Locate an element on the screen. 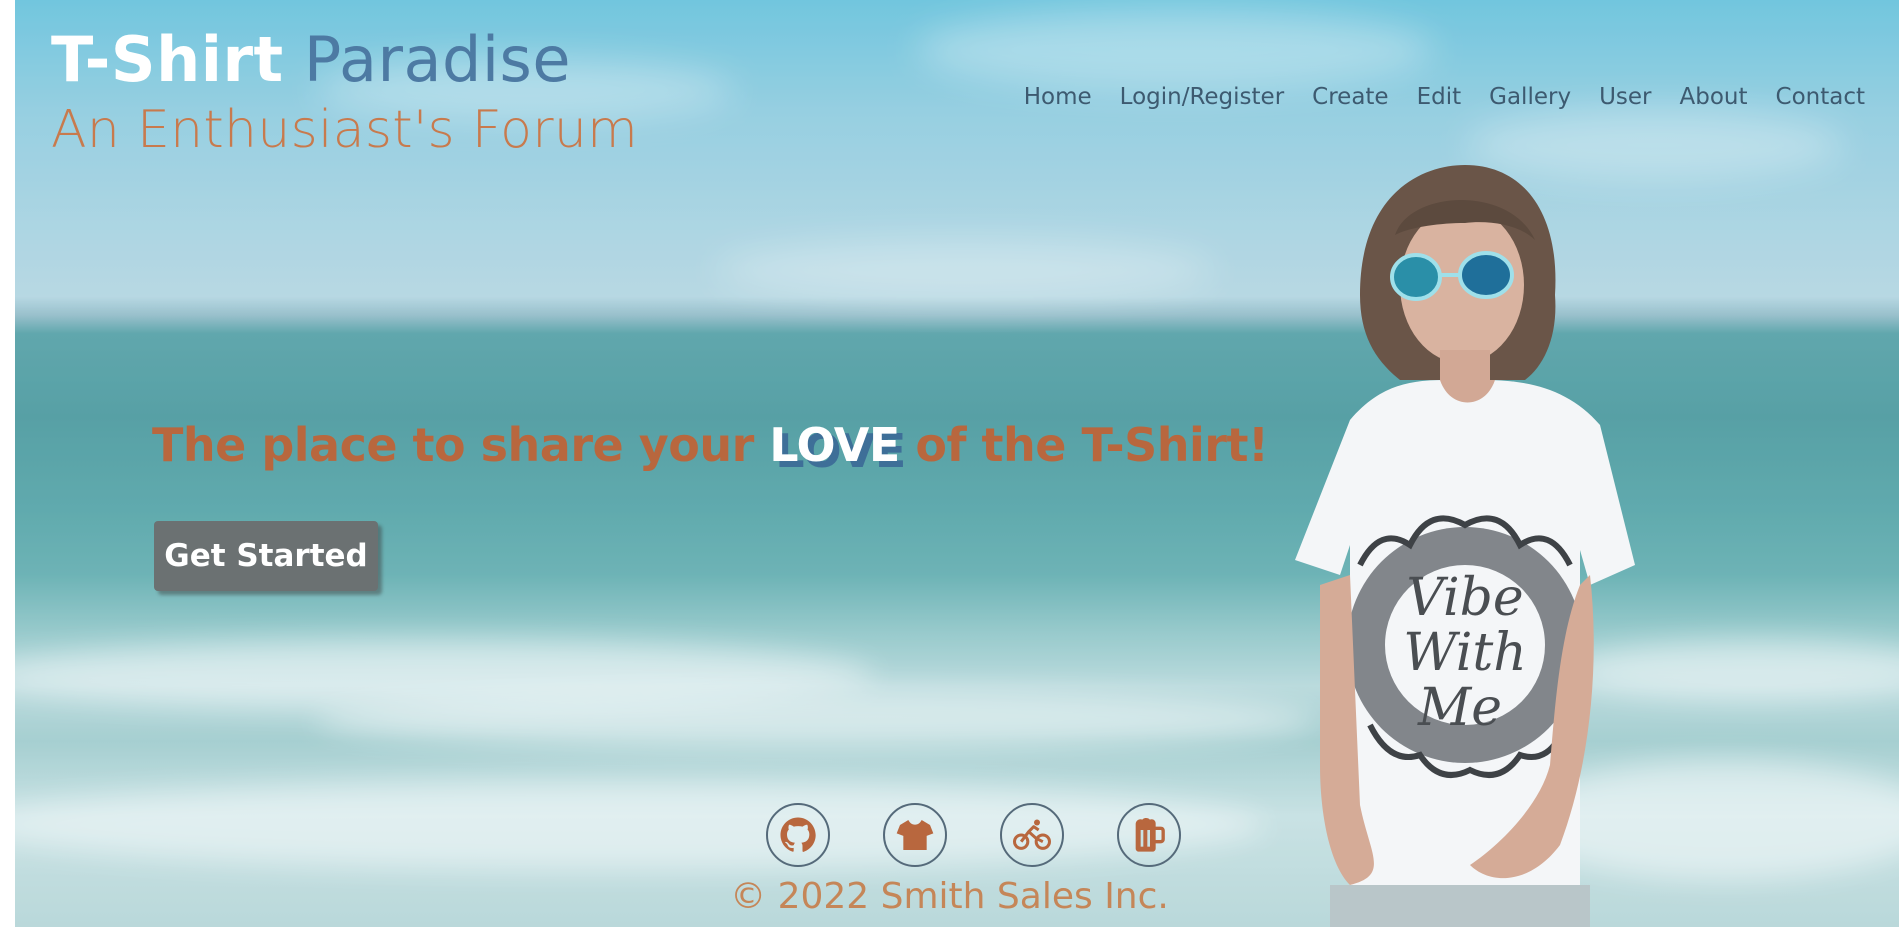 The image size is (1899, 927). bicycle-link is located at coordinates (1032, 835).